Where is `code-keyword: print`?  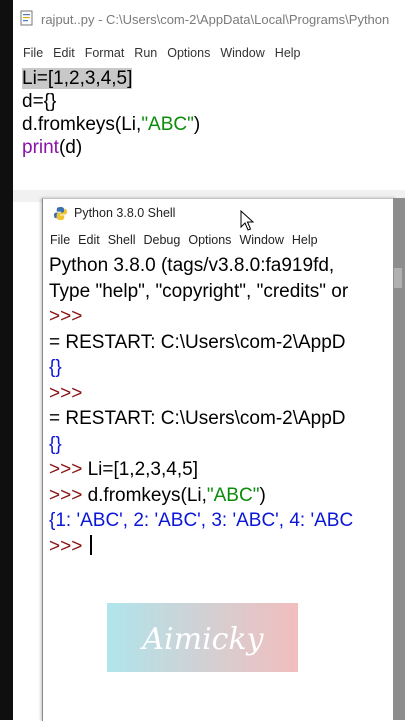
code-keyword: print is located at coordinates (40, 147).